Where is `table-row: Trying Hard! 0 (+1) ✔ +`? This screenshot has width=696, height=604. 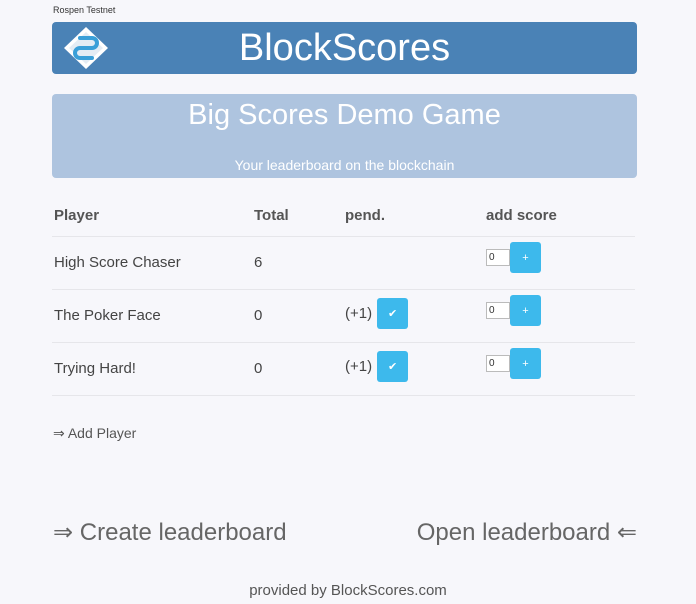 table-row: Trying Hard! 0 (+1) ✔ + is located at coordinates (343, 369).